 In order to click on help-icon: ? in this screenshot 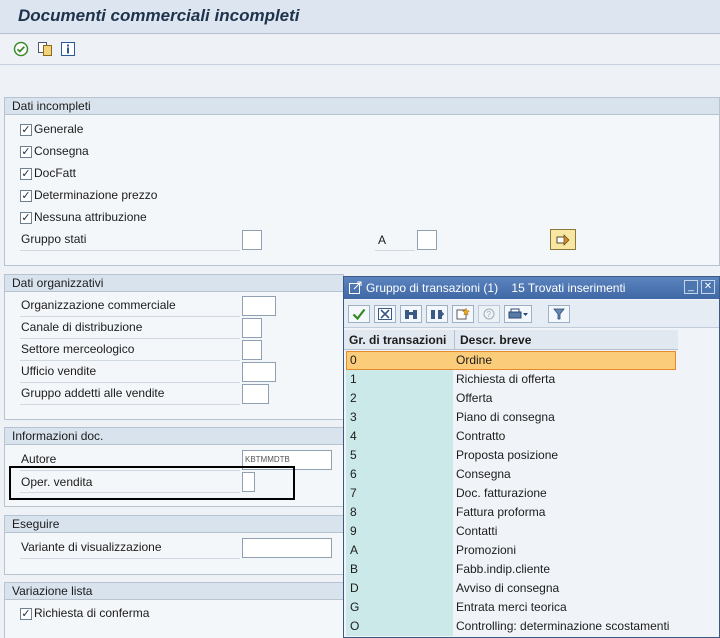, I will do `click(489, 314)`.